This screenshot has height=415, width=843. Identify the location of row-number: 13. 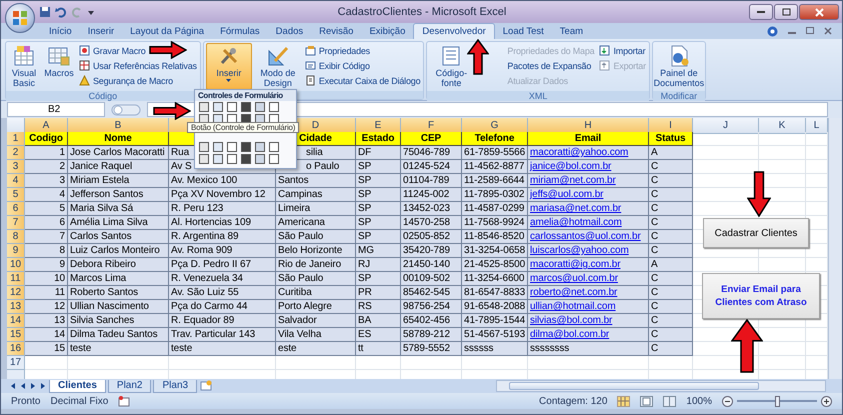
(16, 307).